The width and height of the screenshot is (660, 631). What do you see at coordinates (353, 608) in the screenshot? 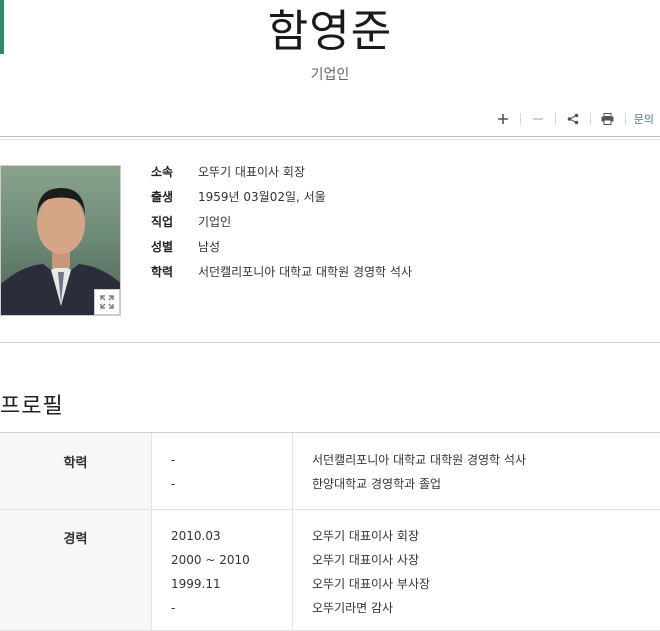
I see `entry-content: 오뚜기라면 감사` at bounding box center [353, 608].